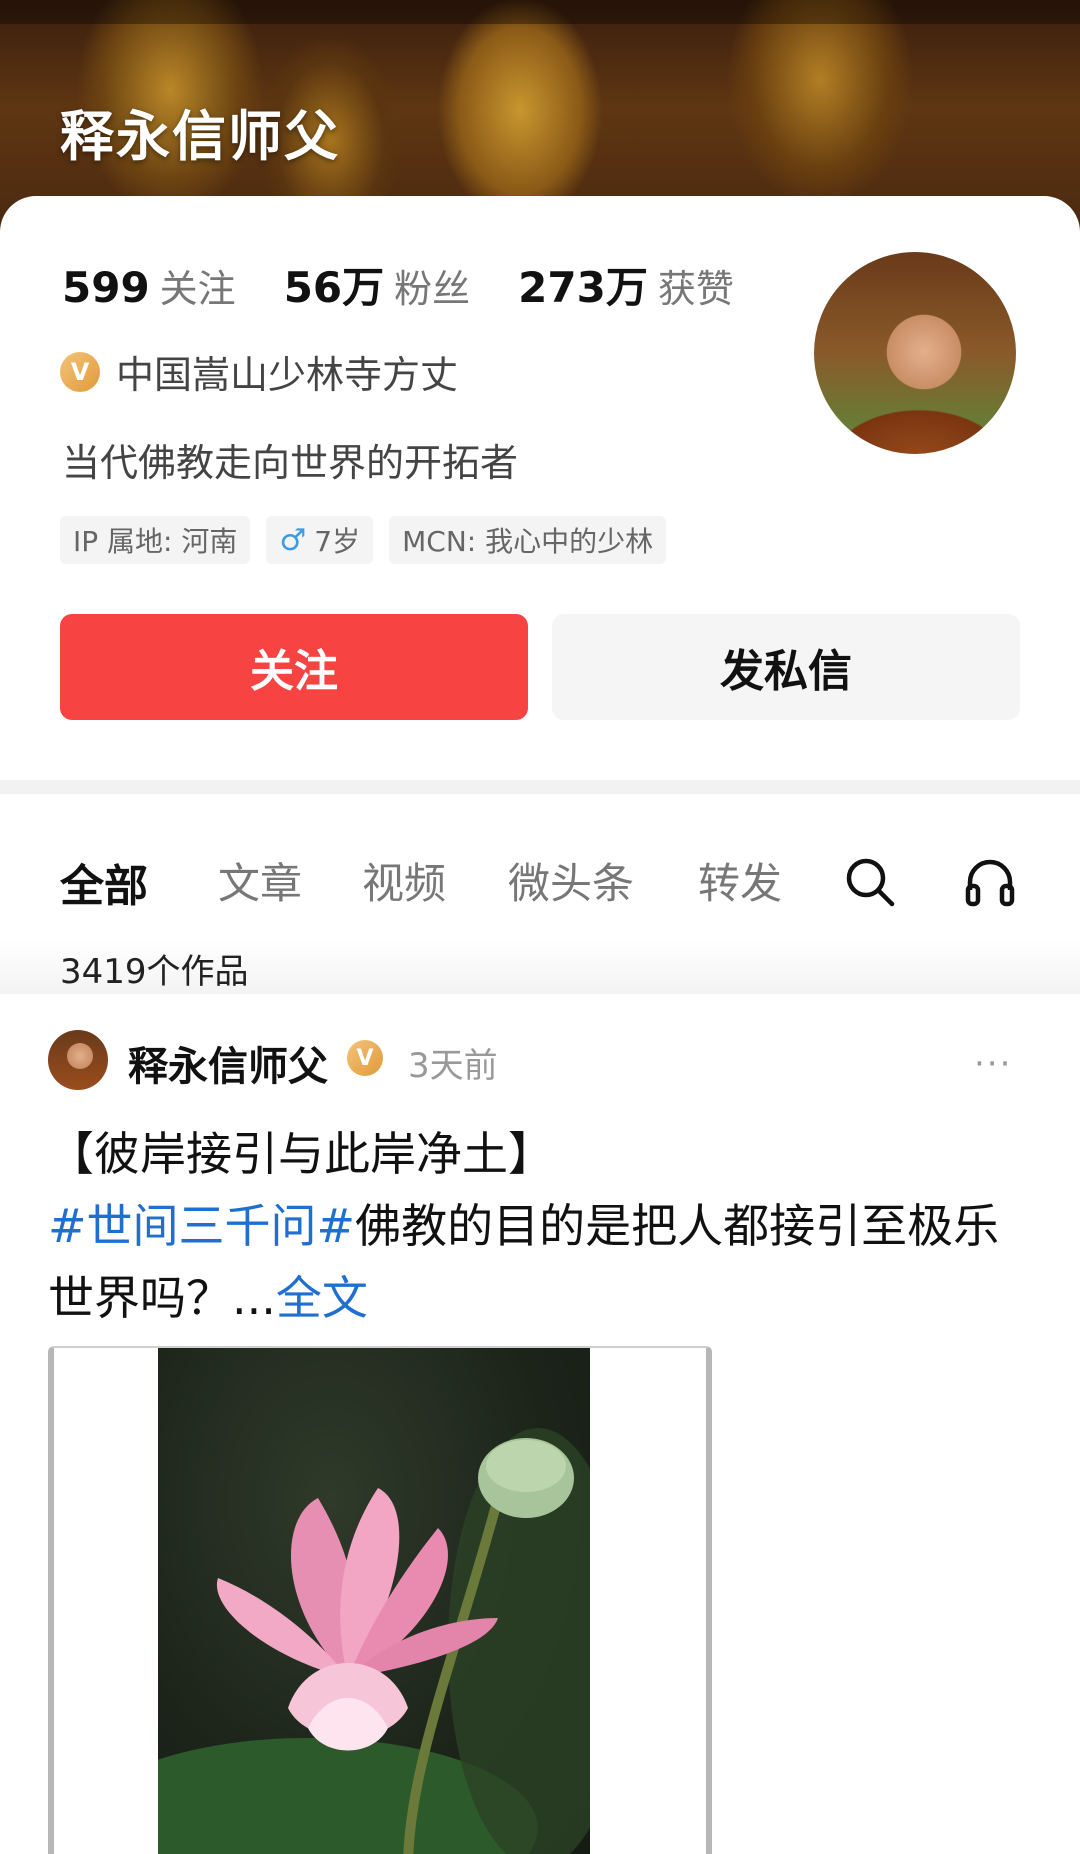 The width and height of the screenshot is (1080, 1854). What do you see at coordinates (786, 667) in the screenshot?
I see `message-button: 发私信` at bounding box center [786, 667].